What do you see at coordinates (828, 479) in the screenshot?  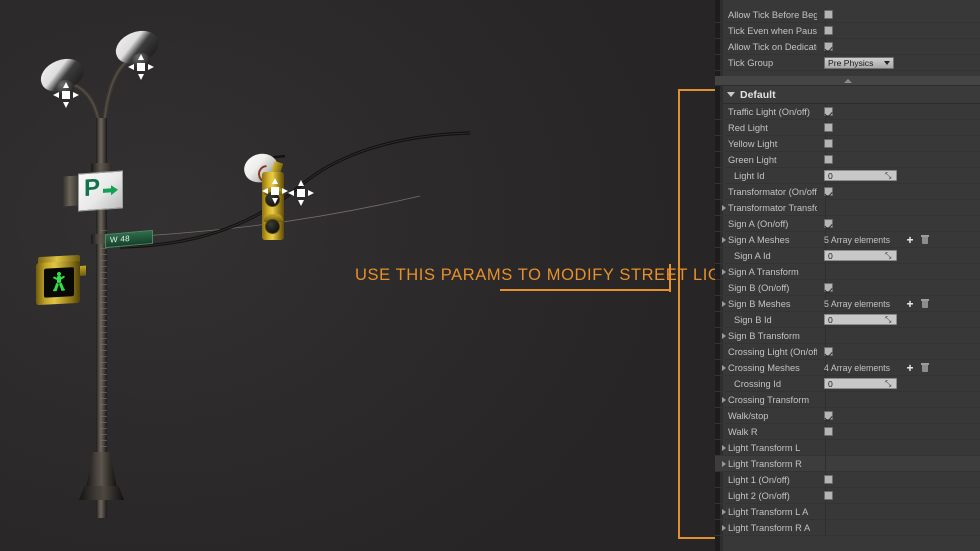 I see `checkbox-light-1-on-off` at bounding box center [828, 479].